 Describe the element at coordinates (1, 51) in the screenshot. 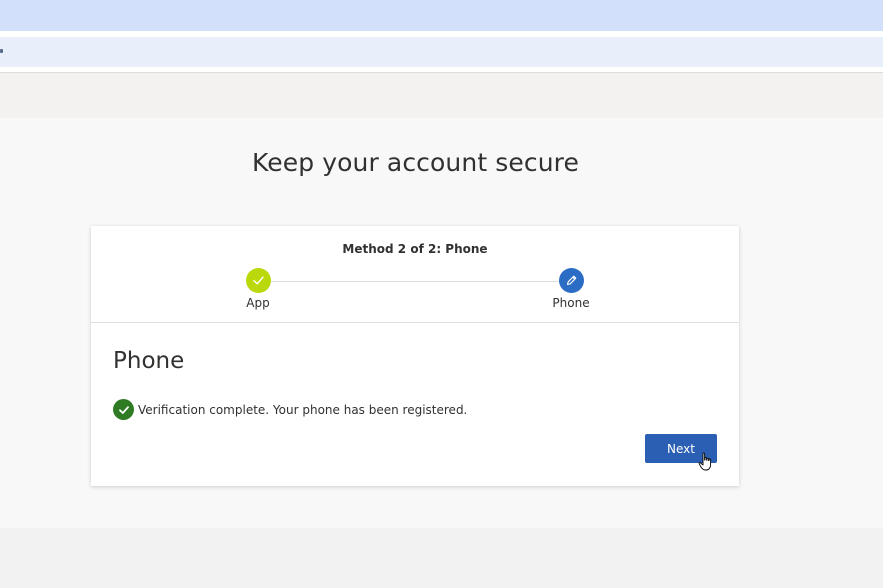

I see `address-bar-edge-icon` at that location.